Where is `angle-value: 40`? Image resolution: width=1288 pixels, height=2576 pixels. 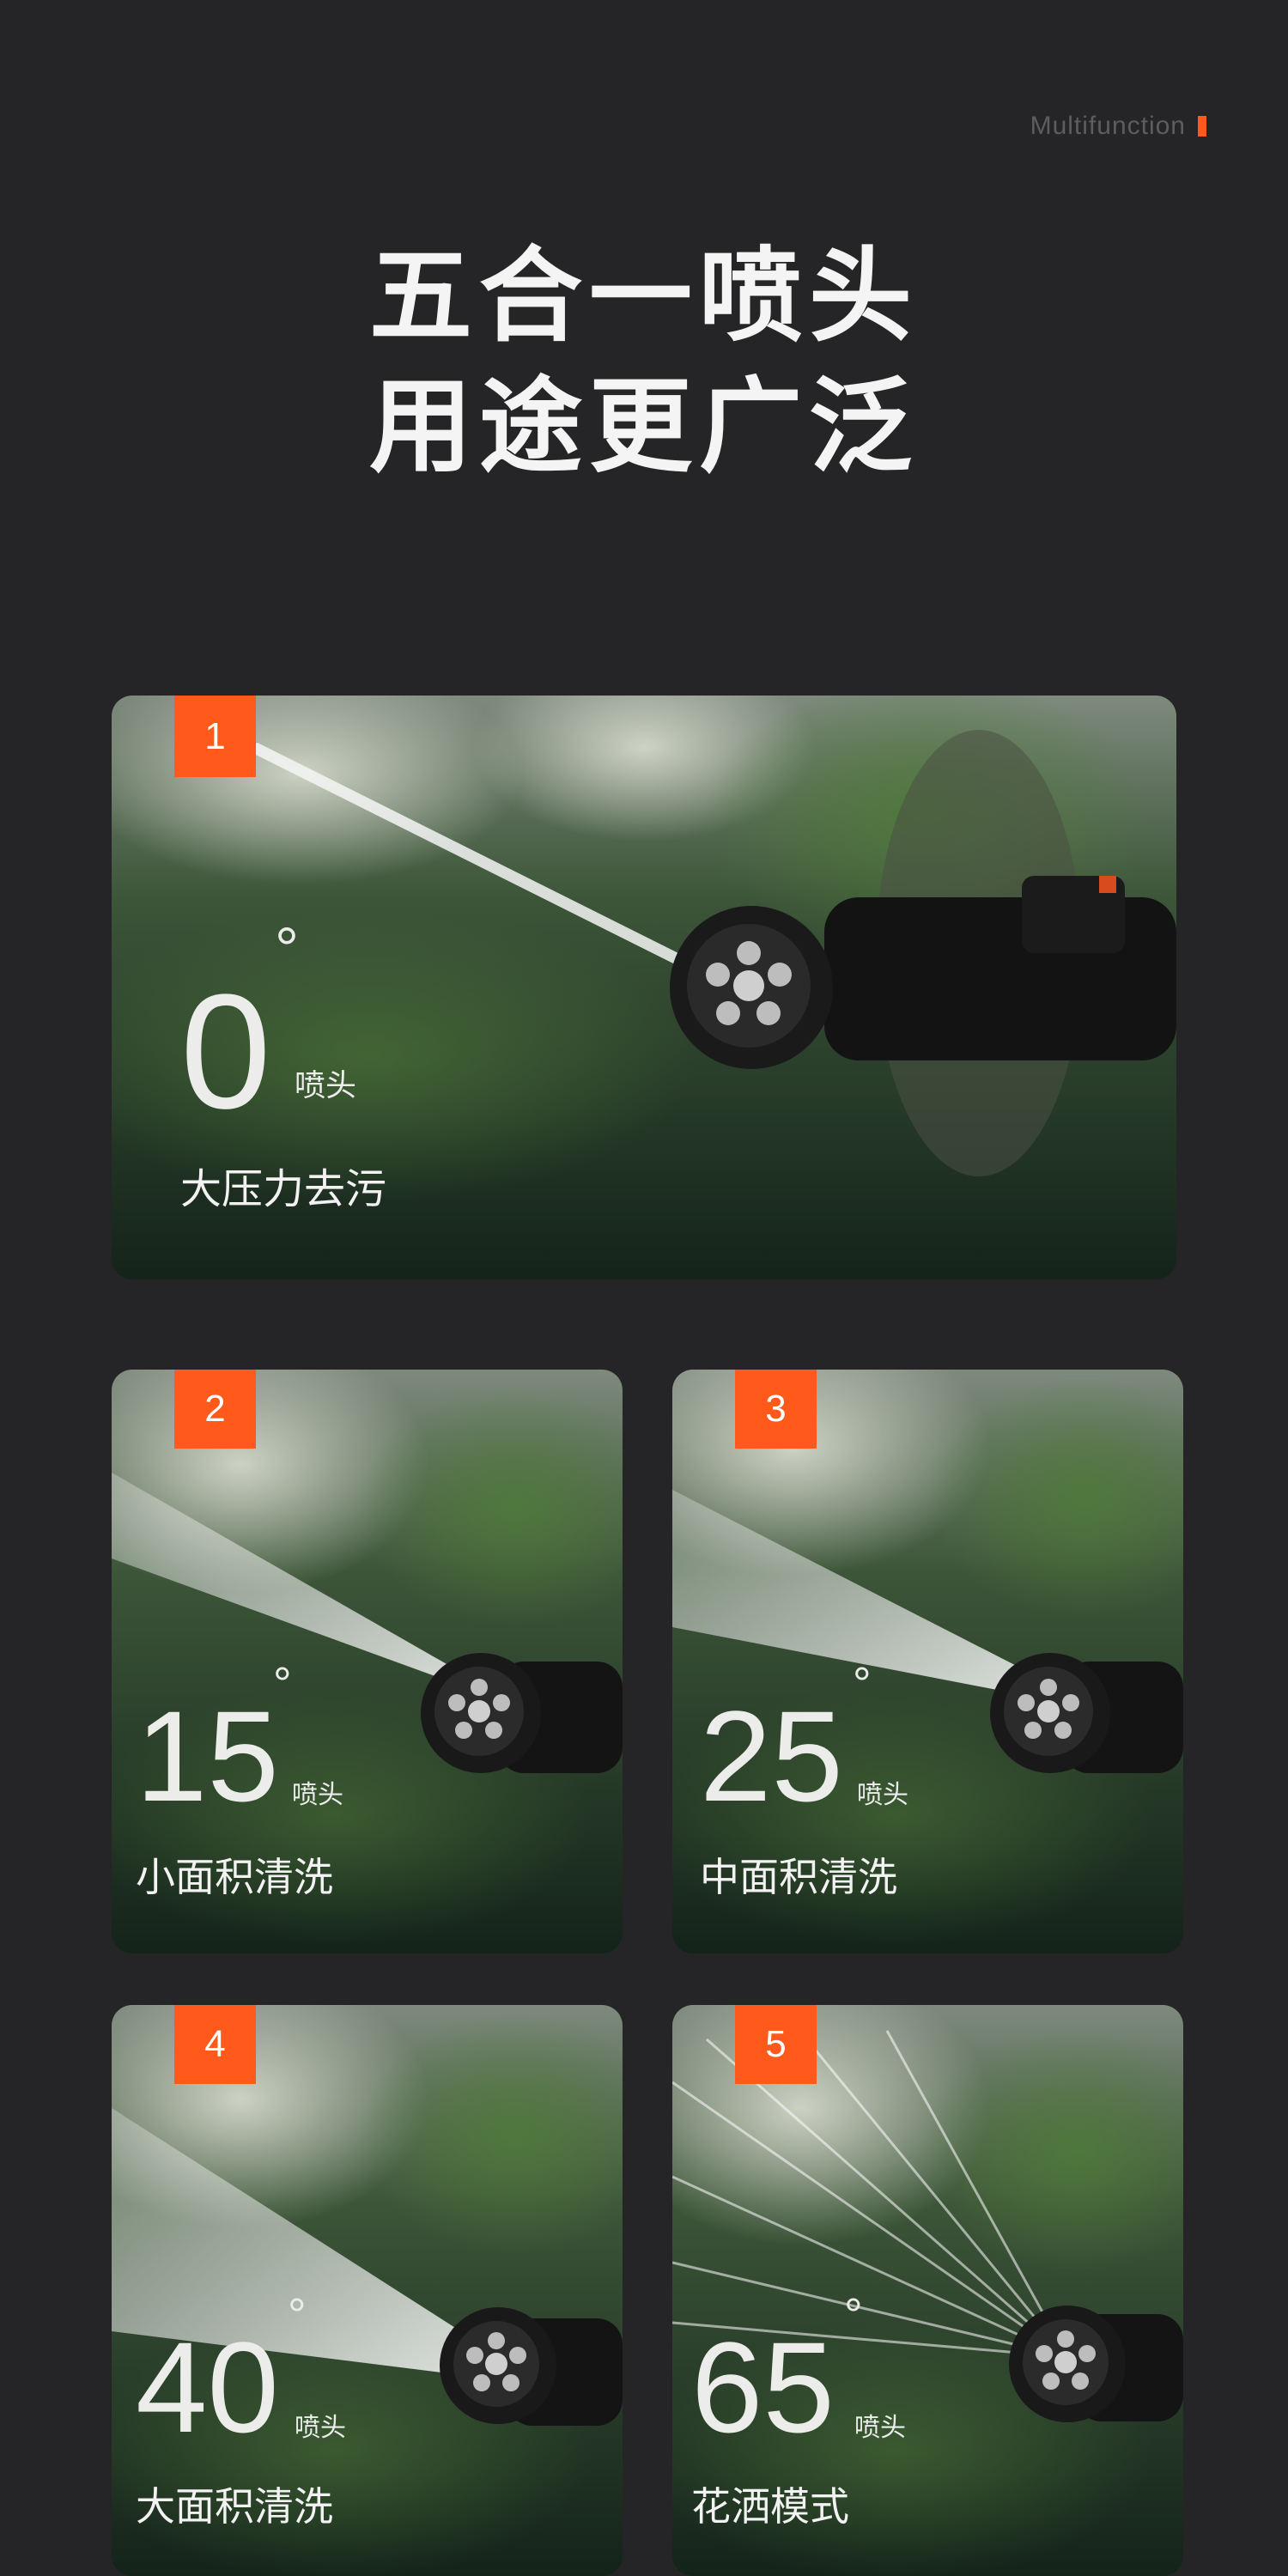 angle-value: 40 is located at coordinates (207, 2387).